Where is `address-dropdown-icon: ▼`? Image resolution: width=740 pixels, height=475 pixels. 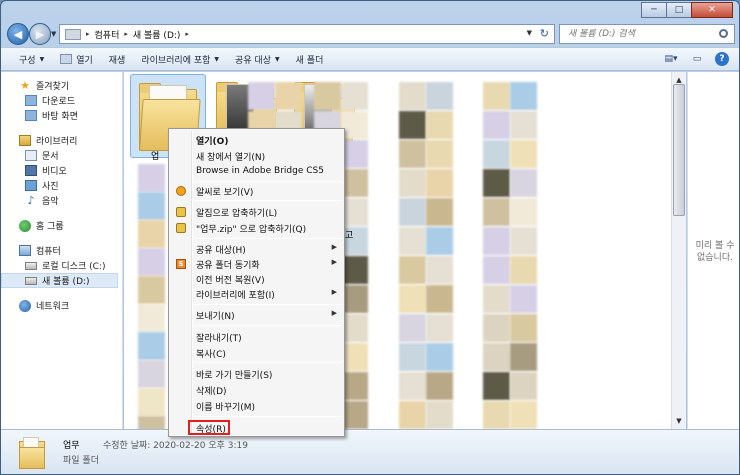 address-dropdown-icon: ▼ is located at coordinates (529, 33).